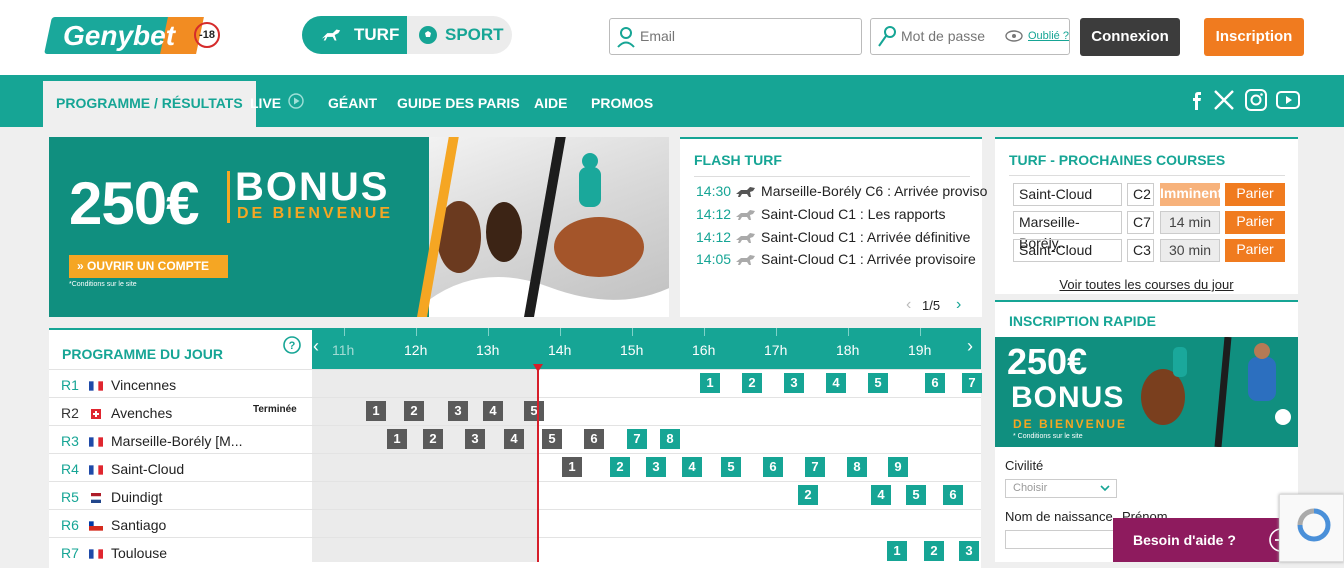 The image size is (1344, 568). Describe the element at coordinates (1048, 36) in the screenshot. I see `forgot-password-link: Oublié ?` at that location.